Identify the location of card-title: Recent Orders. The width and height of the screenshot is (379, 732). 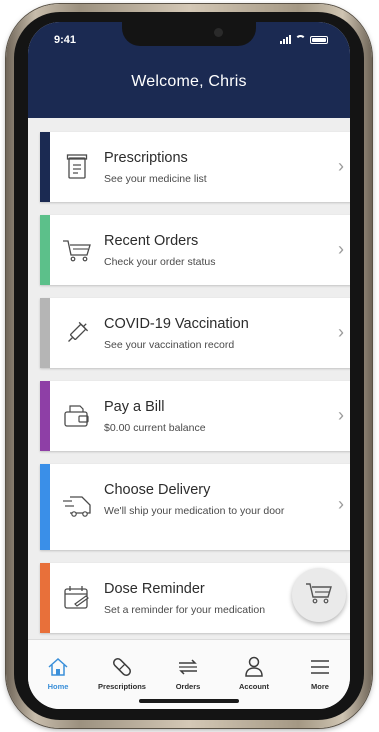
(151, 241).